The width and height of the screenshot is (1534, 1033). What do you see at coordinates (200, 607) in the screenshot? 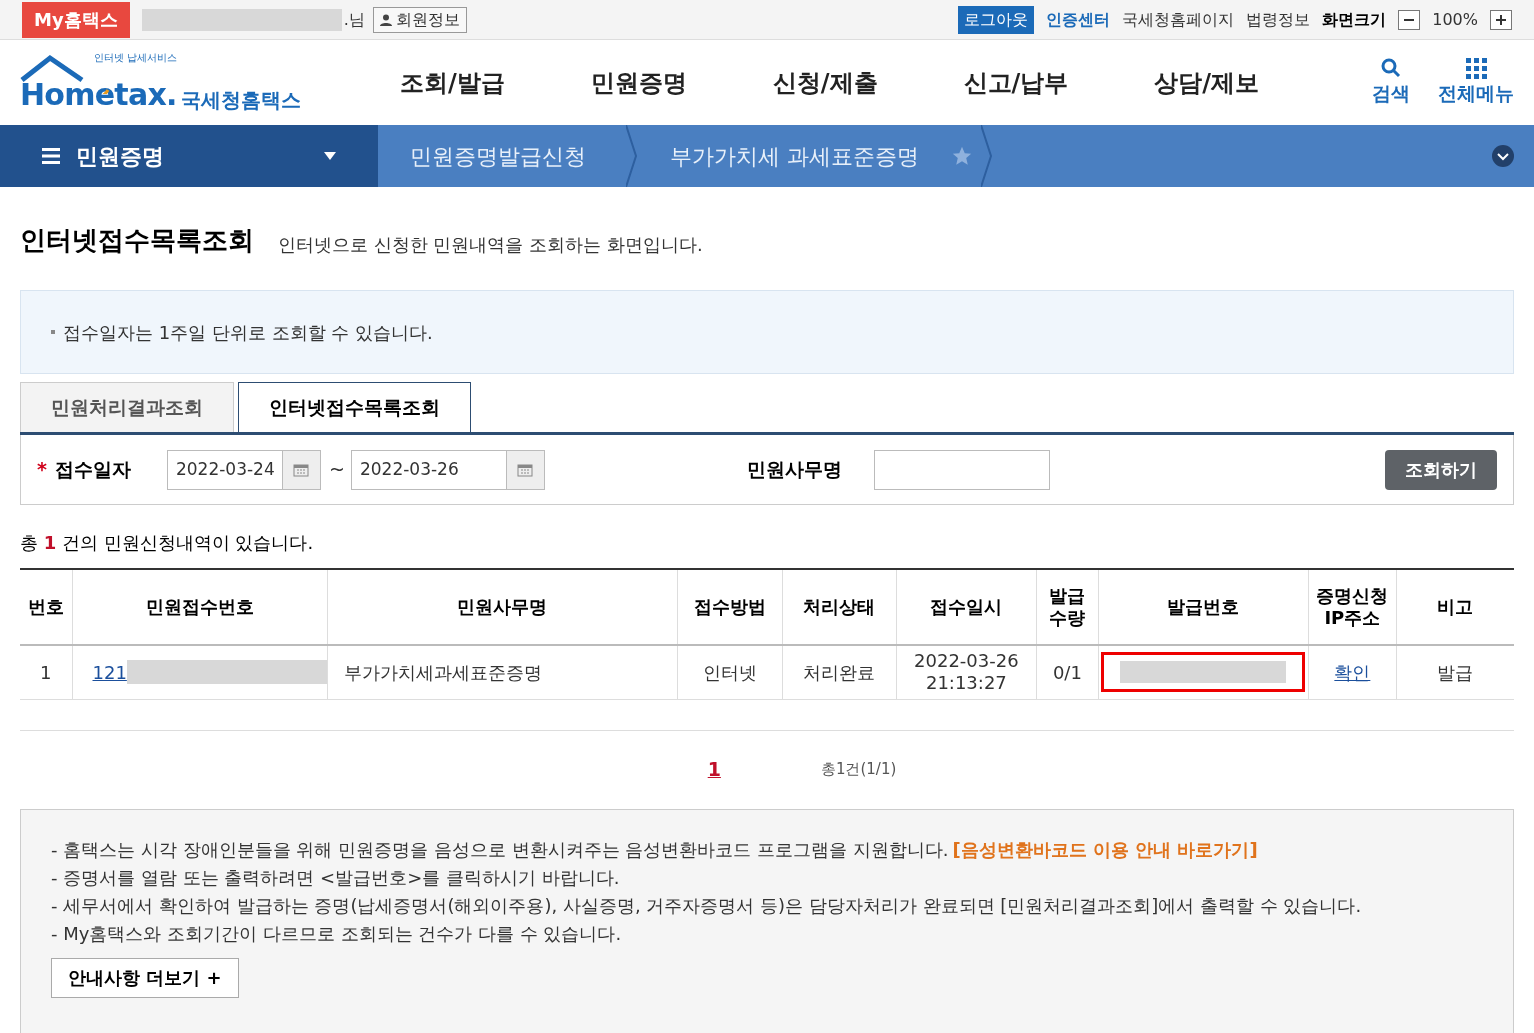
I see `column-header: 민원접수번호` at bounding box center [200, 607].